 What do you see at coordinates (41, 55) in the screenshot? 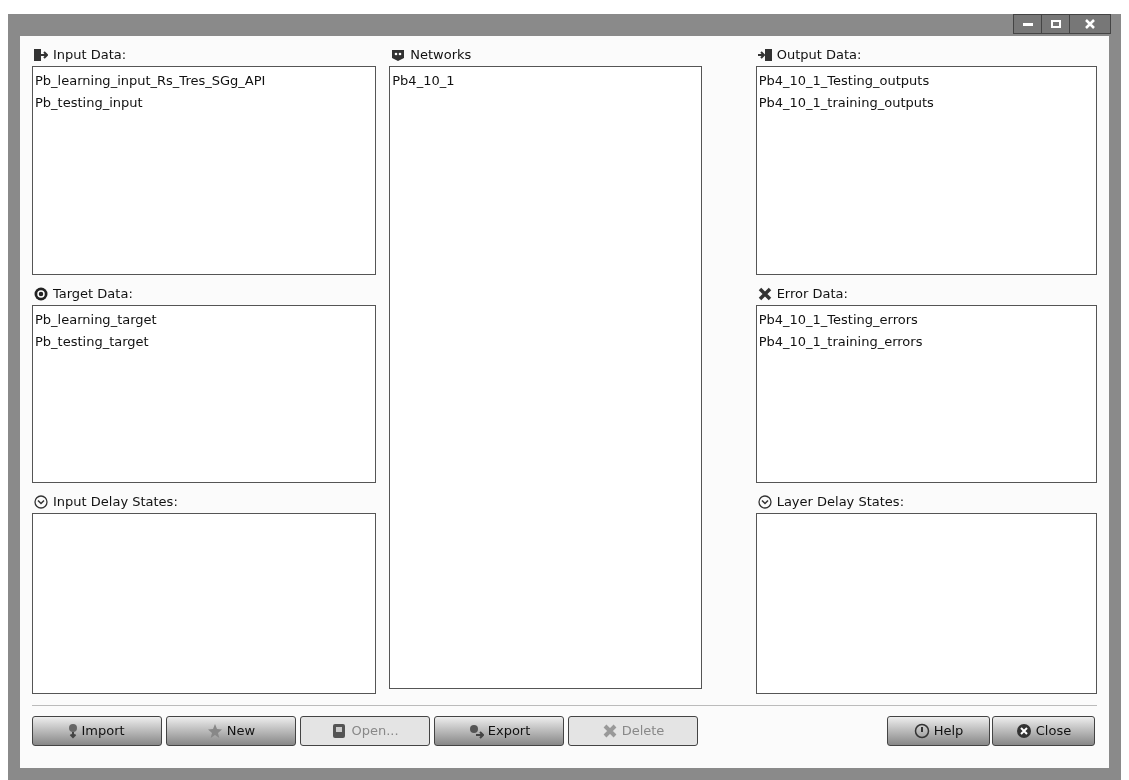
I see `input-icon` at bounding box center [41, 55].